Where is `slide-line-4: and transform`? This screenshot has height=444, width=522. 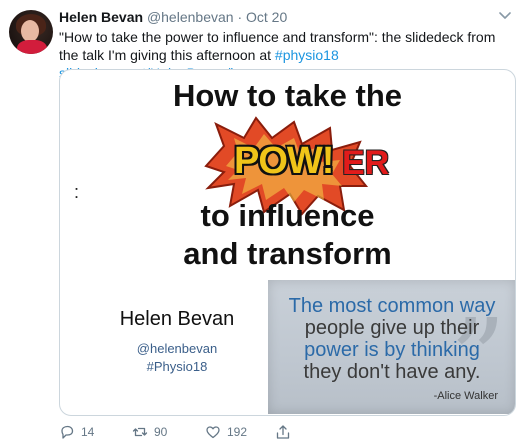 slide-line-4: and transform is located at coordinates (287, 253).